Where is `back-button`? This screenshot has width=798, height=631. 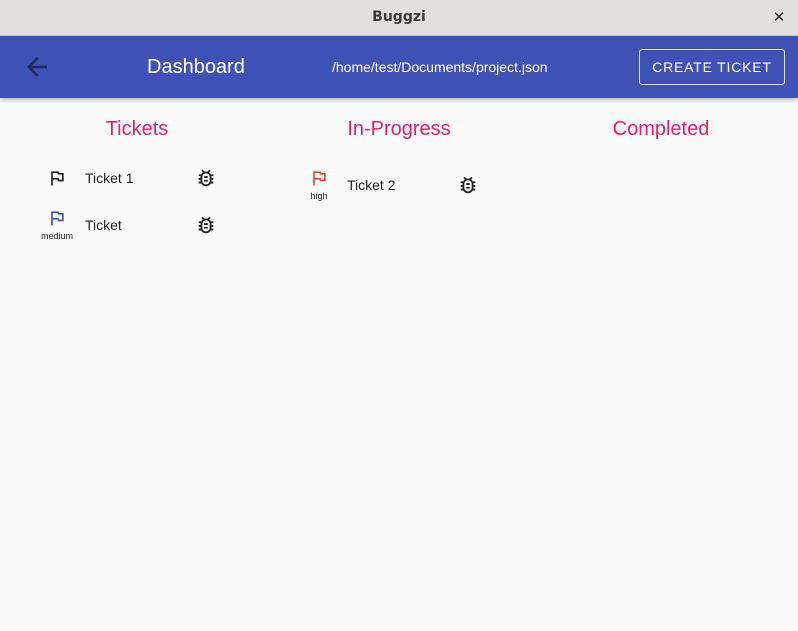
back-button is located at coordinates (37, 67).